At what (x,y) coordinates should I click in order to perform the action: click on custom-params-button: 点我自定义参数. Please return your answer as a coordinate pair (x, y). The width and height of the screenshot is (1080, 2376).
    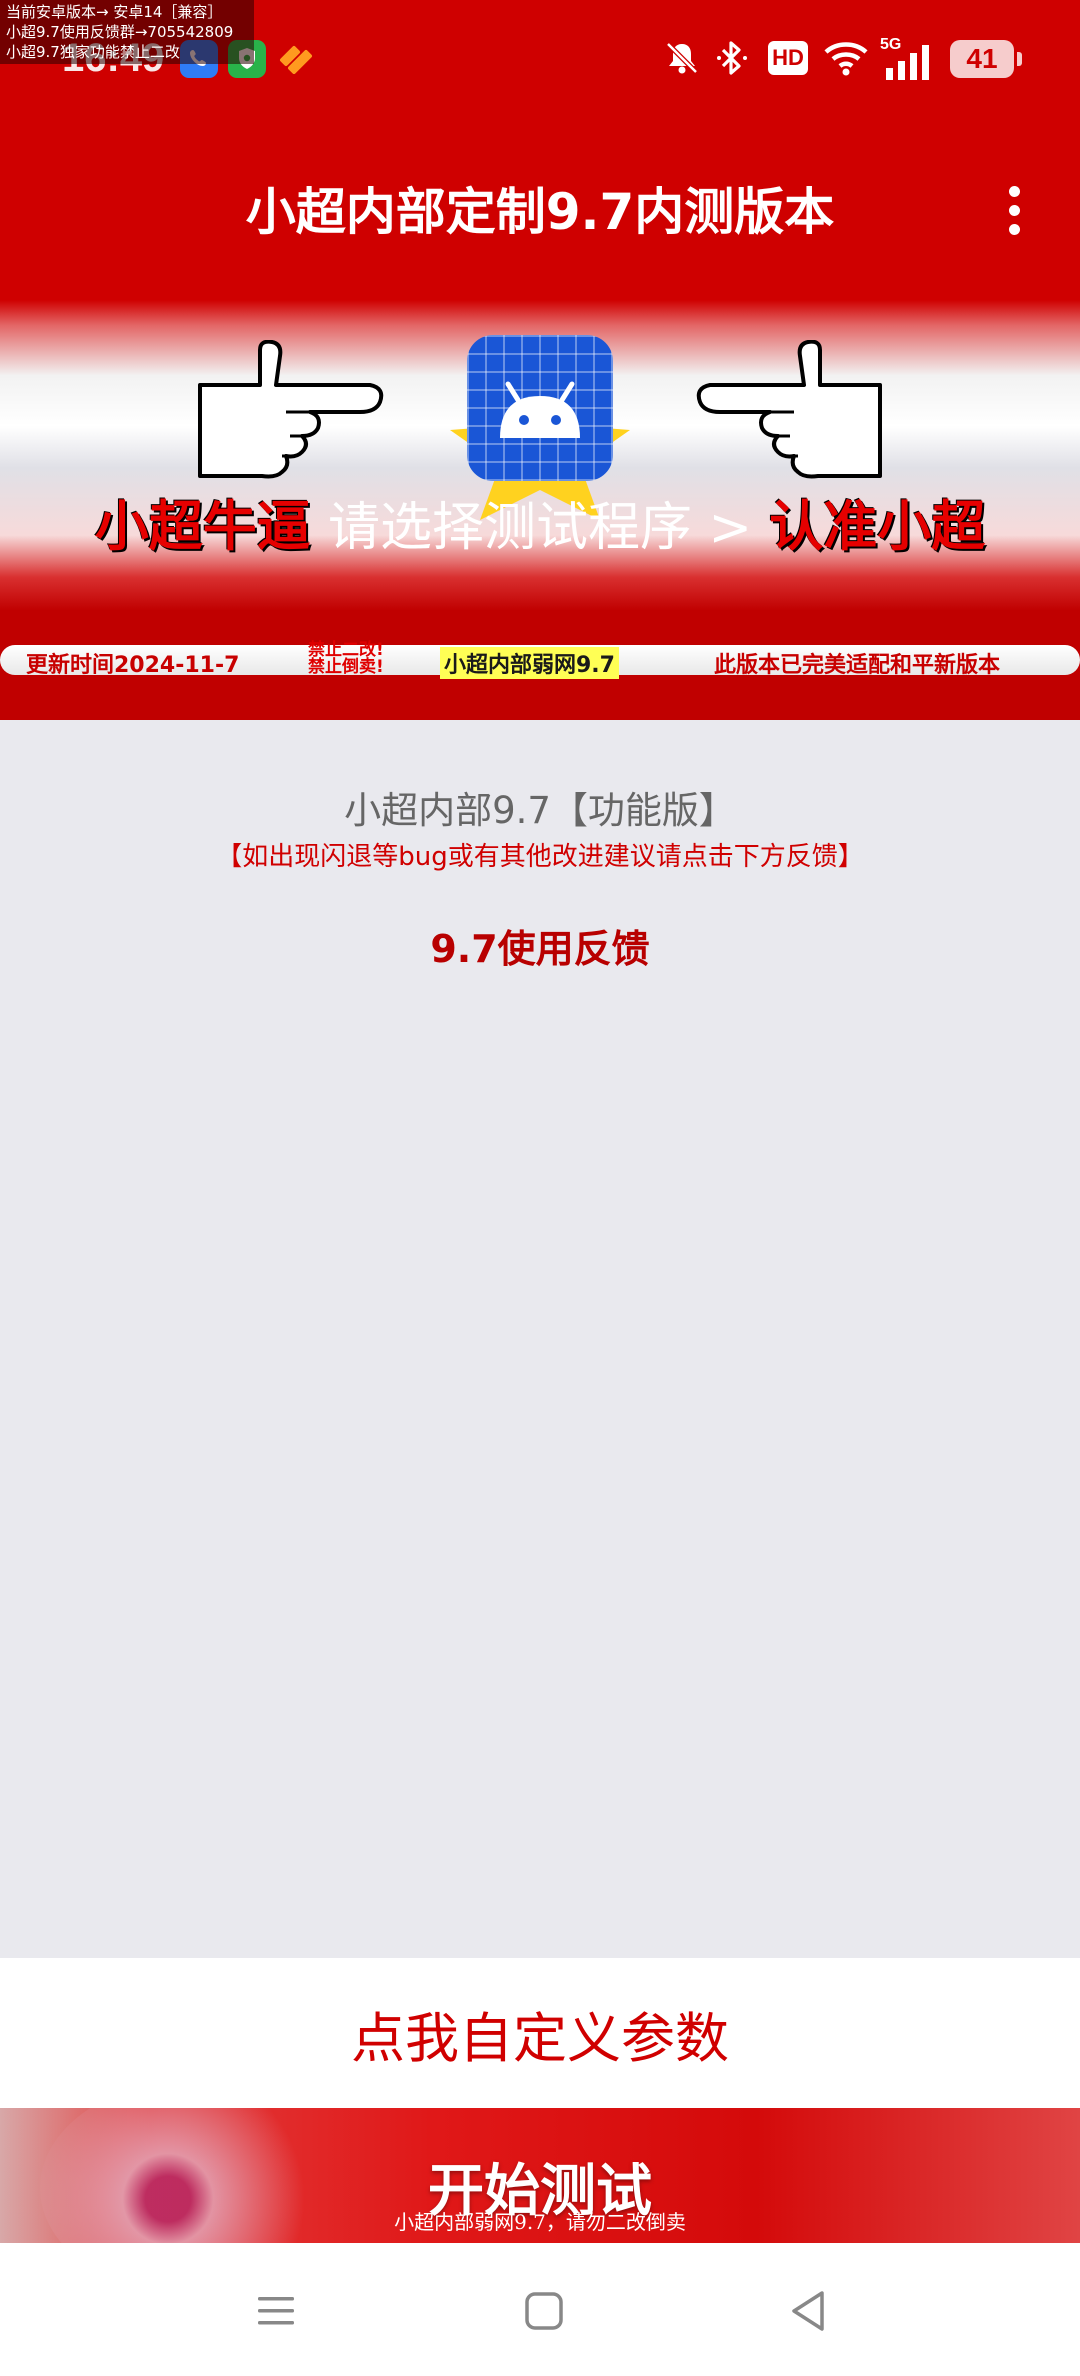
    Looking at the image, I should click on (540, 2033).